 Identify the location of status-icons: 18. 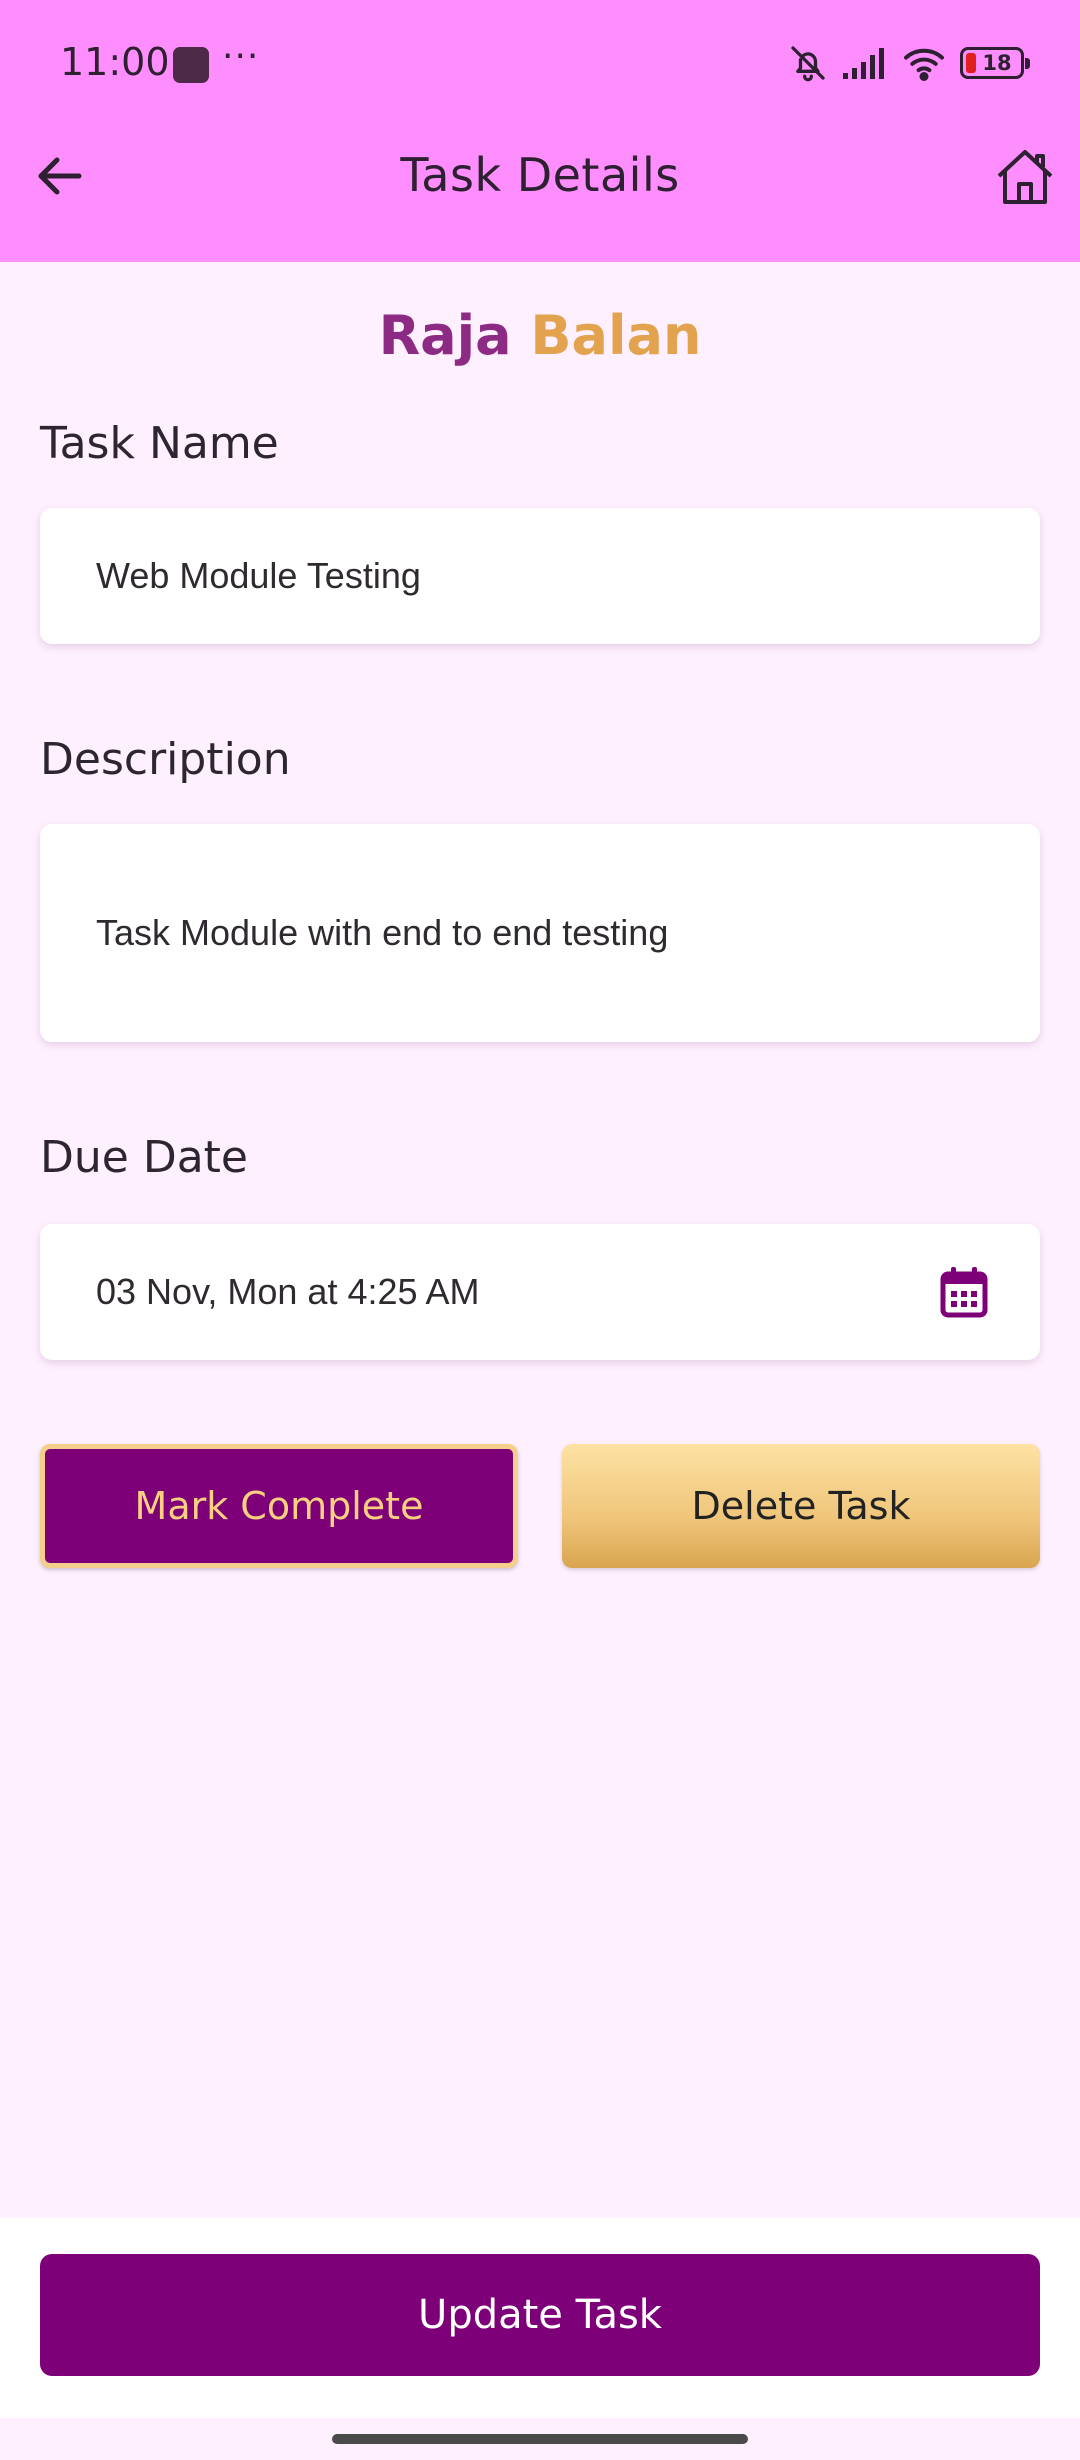
(909, 63).